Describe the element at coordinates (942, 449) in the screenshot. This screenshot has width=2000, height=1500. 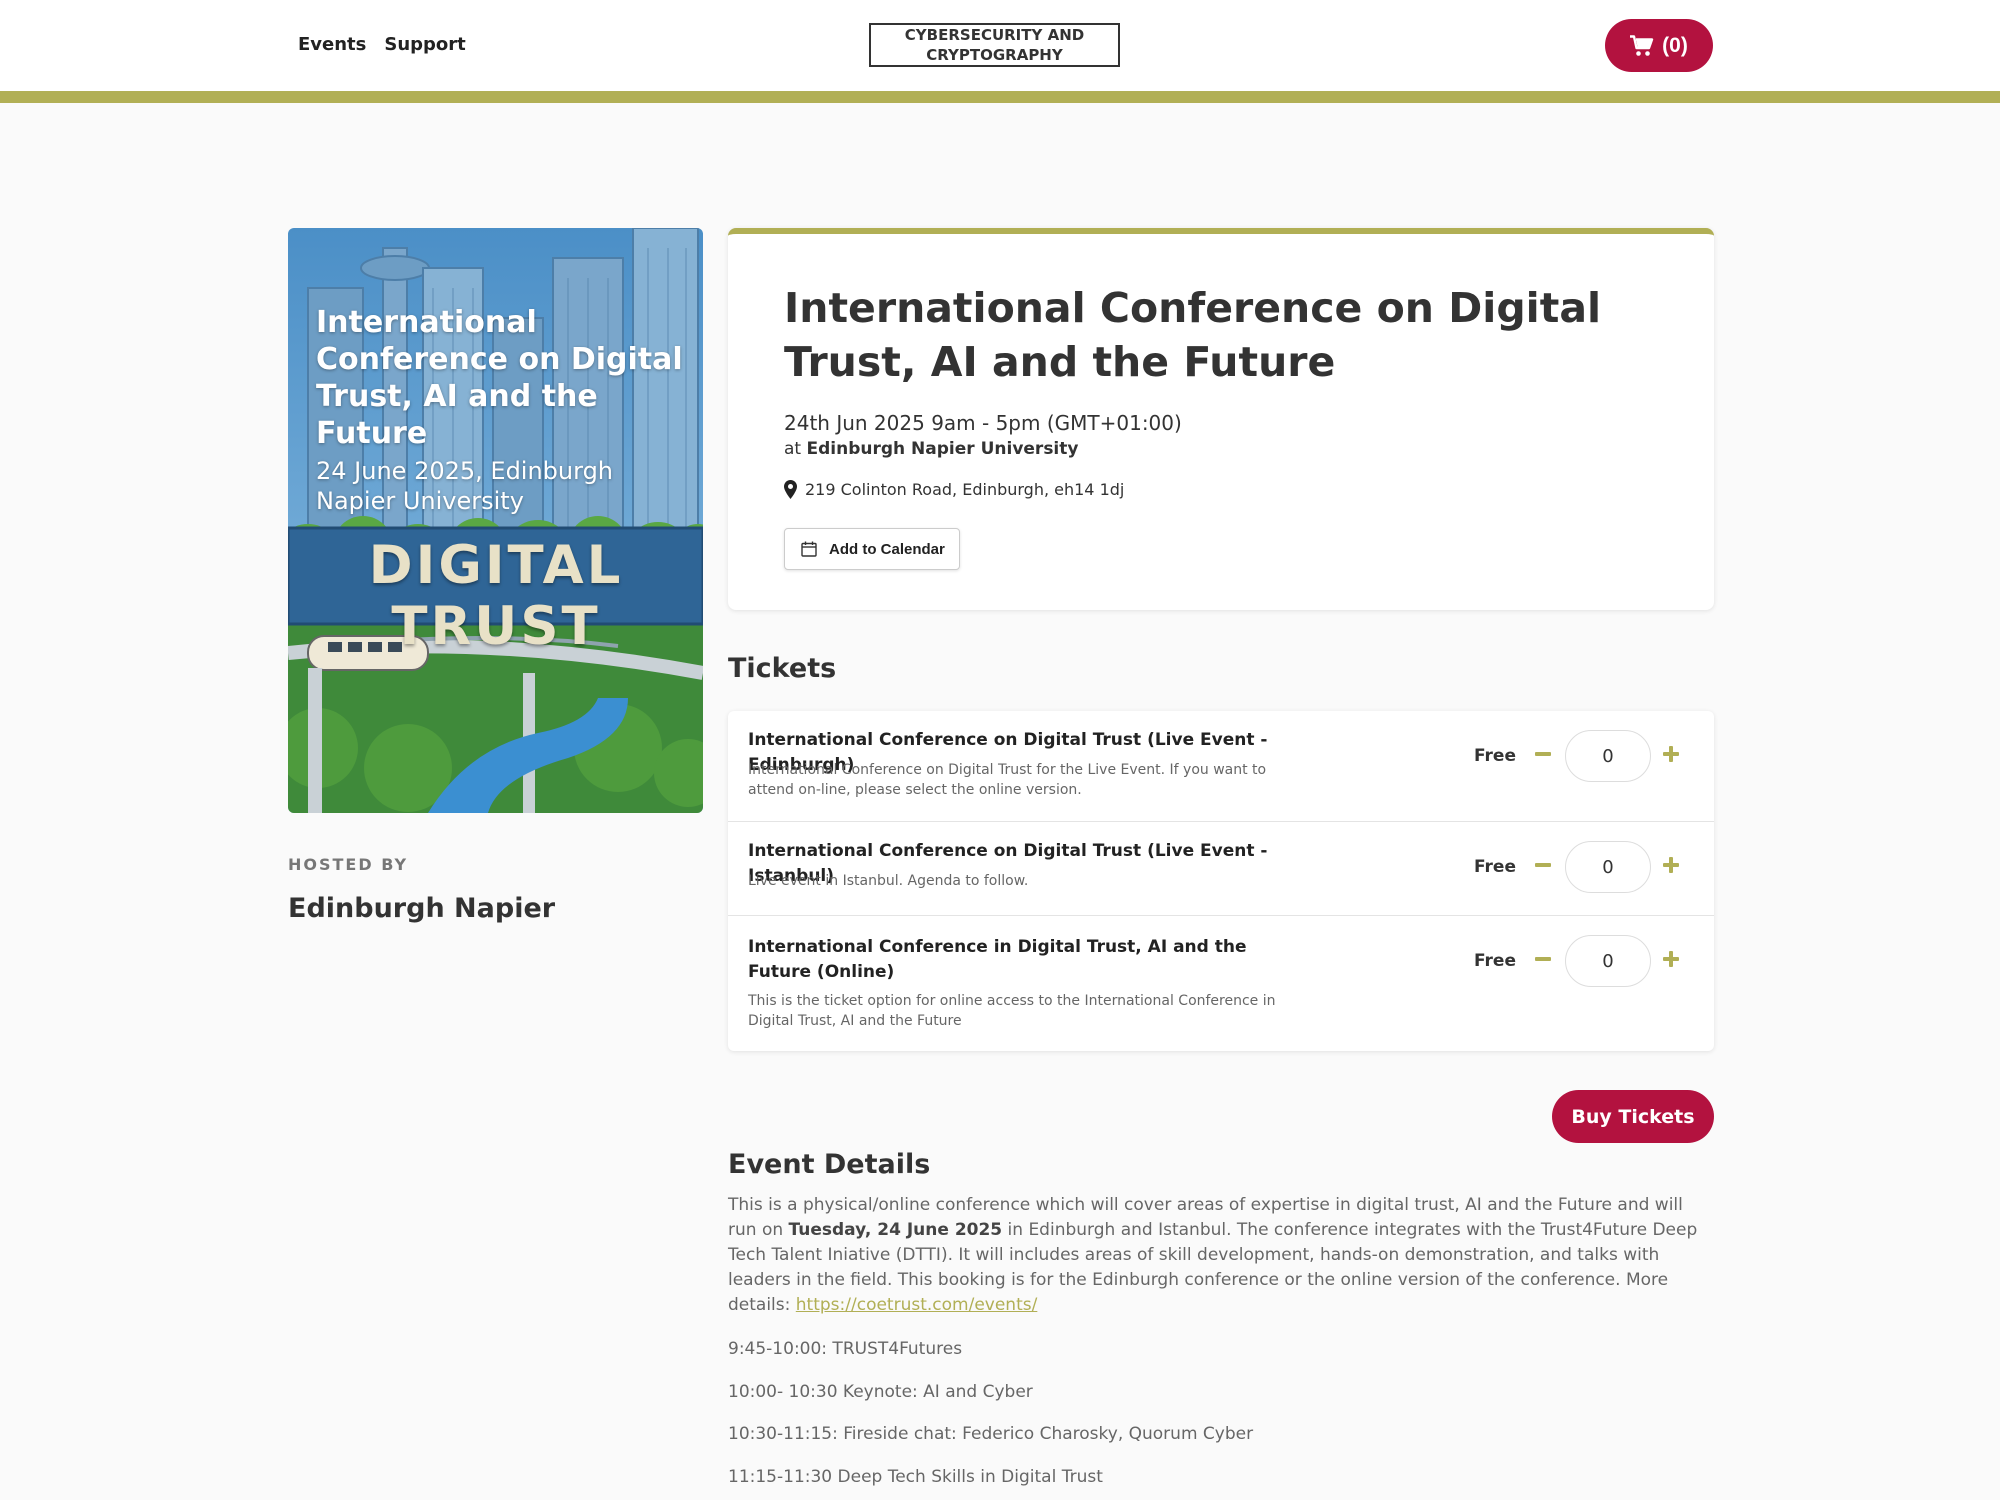
I see `event-venue: Edinburgh Napier University` at that location.